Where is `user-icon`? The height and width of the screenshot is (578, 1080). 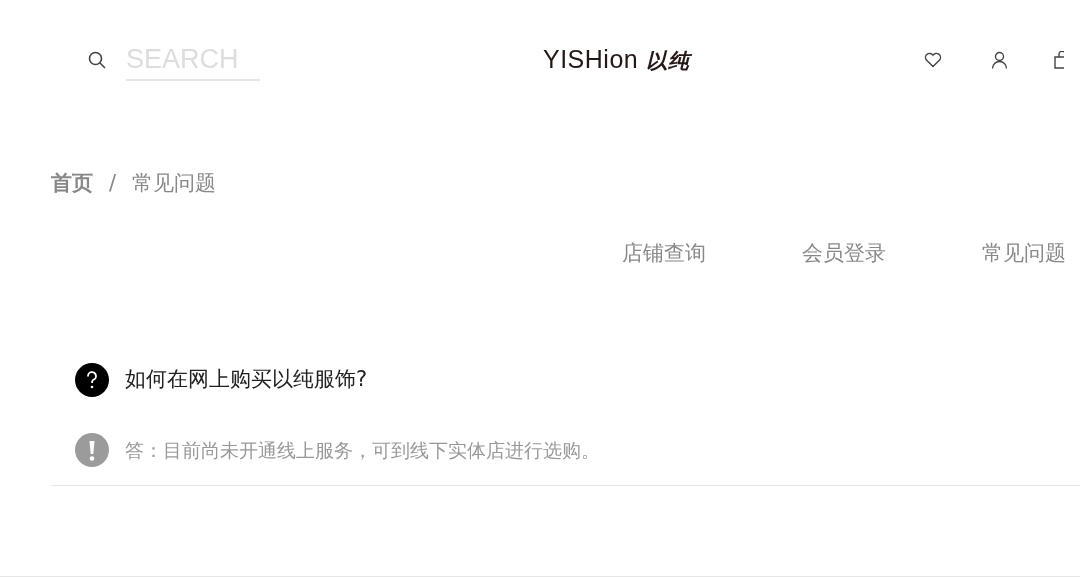 user-icon is located at coordinates (1000, 60).